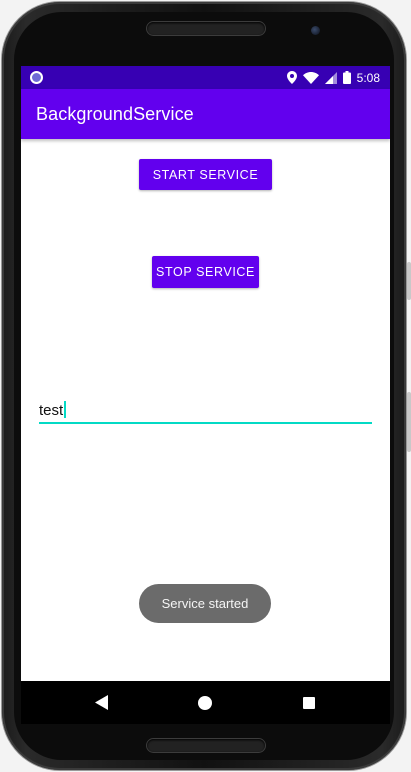 The image size is (411, 772). I want to click on bottom-speaker, so click(206, 745).